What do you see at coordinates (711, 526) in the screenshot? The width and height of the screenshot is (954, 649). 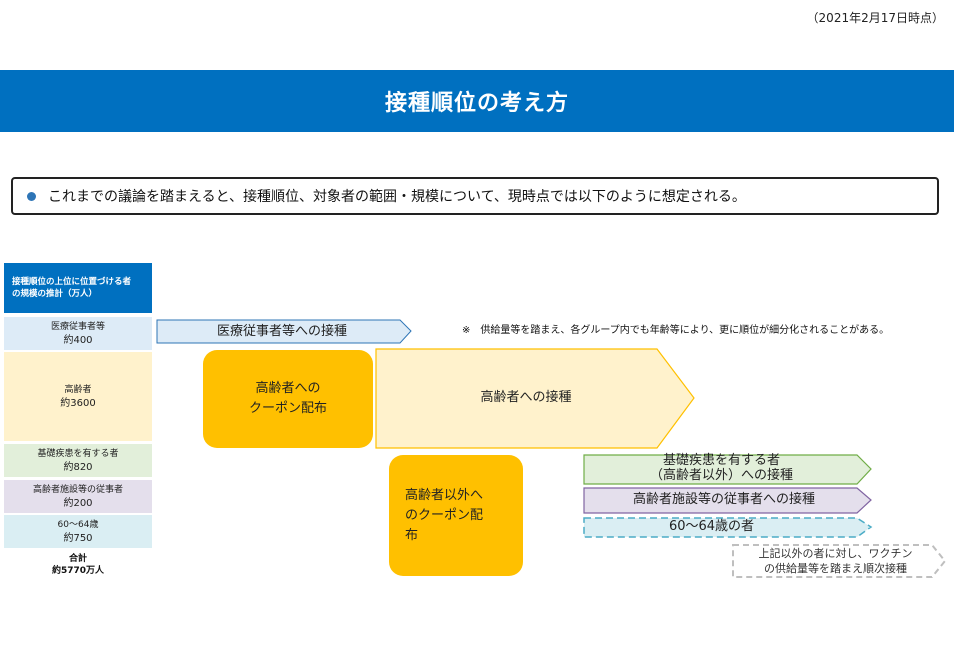 I see `age-arrow-label: 60～64歳の者` at bounding box center [711, 526].